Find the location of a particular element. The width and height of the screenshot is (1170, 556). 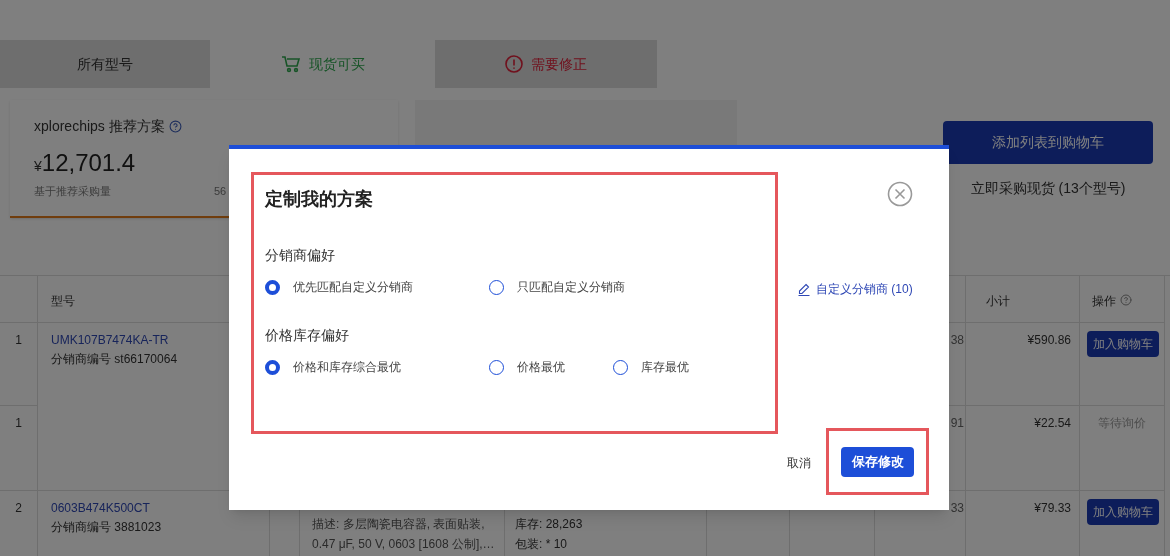

cart-icon is located at coordinates (290, 64).